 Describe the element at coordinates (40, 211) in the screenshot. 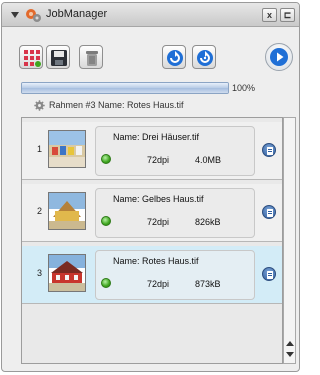

I see `job-index: 2` at that location.